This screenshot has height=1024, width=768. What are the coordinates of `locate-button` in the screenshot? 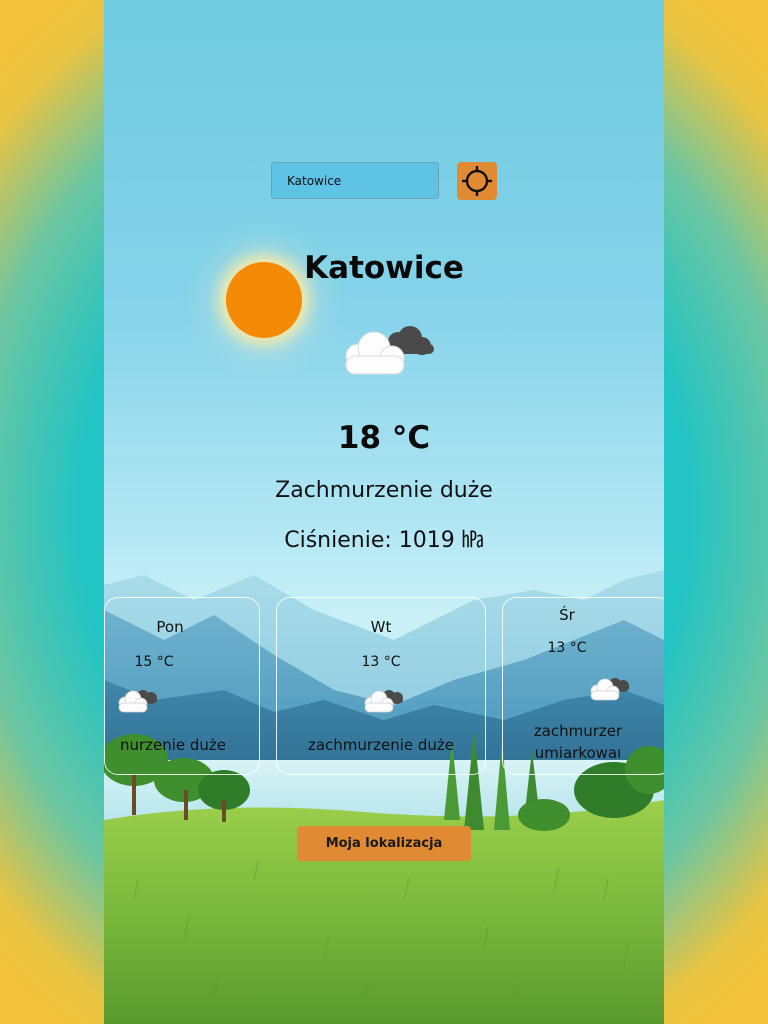 It's located at (477, 181).